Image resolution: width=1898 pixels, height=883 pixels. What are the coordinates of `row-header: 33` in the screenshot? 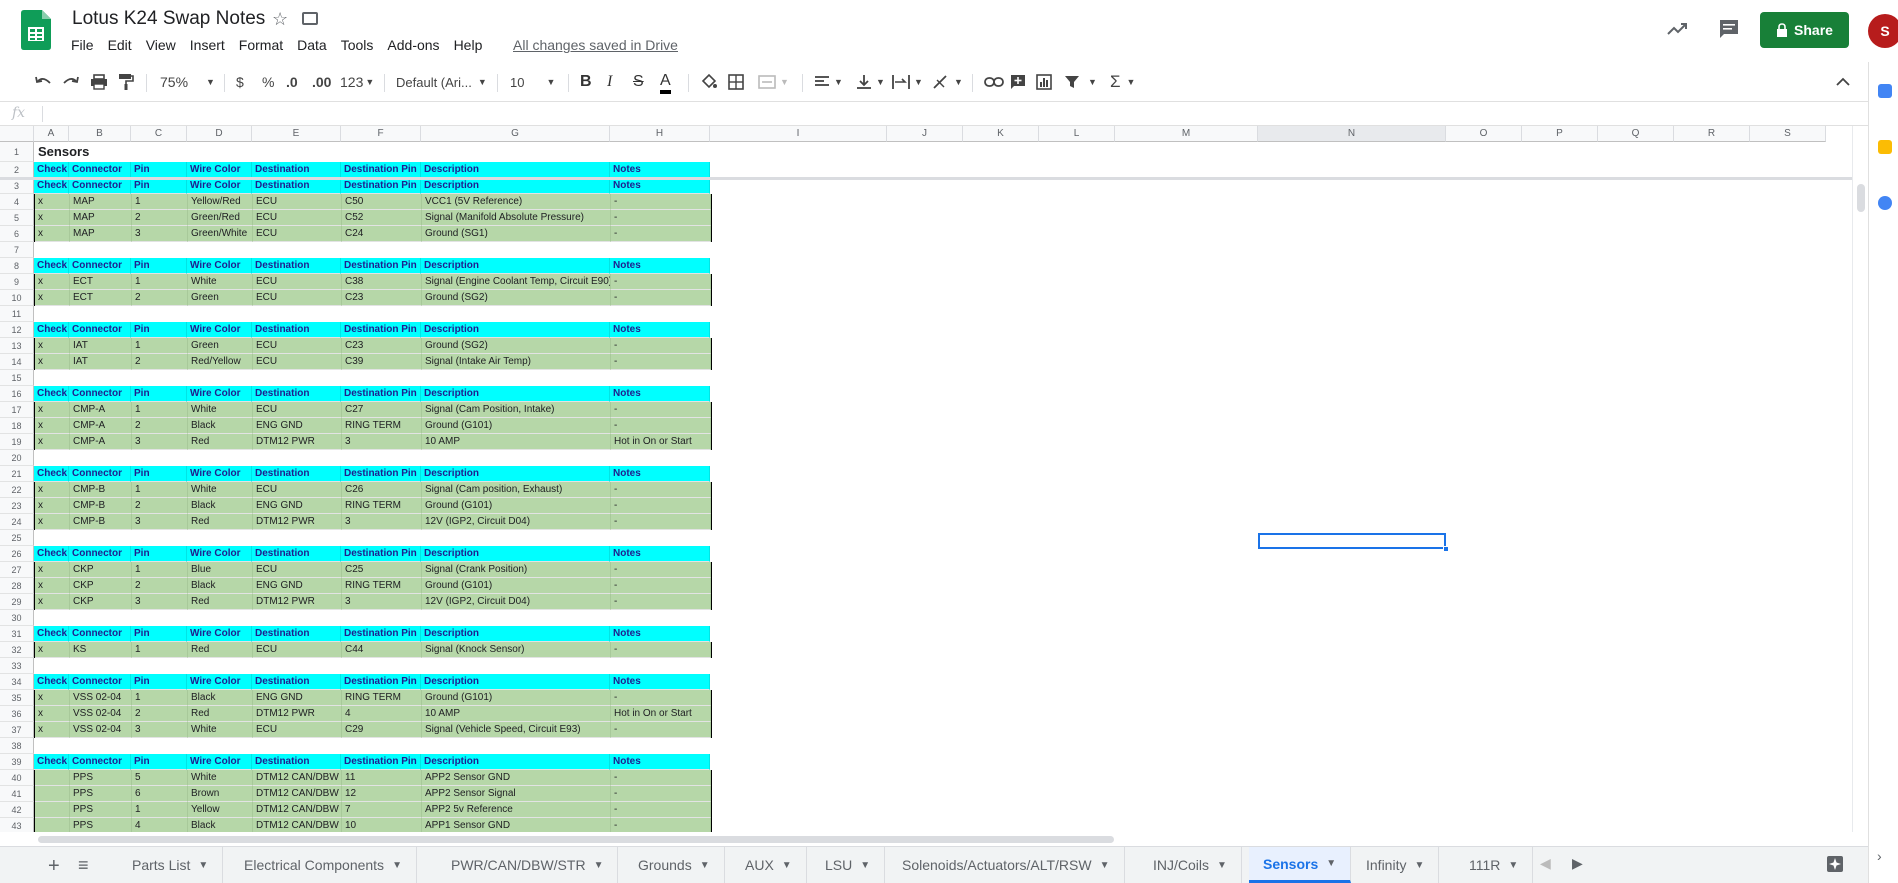 It's located at (17, 666).